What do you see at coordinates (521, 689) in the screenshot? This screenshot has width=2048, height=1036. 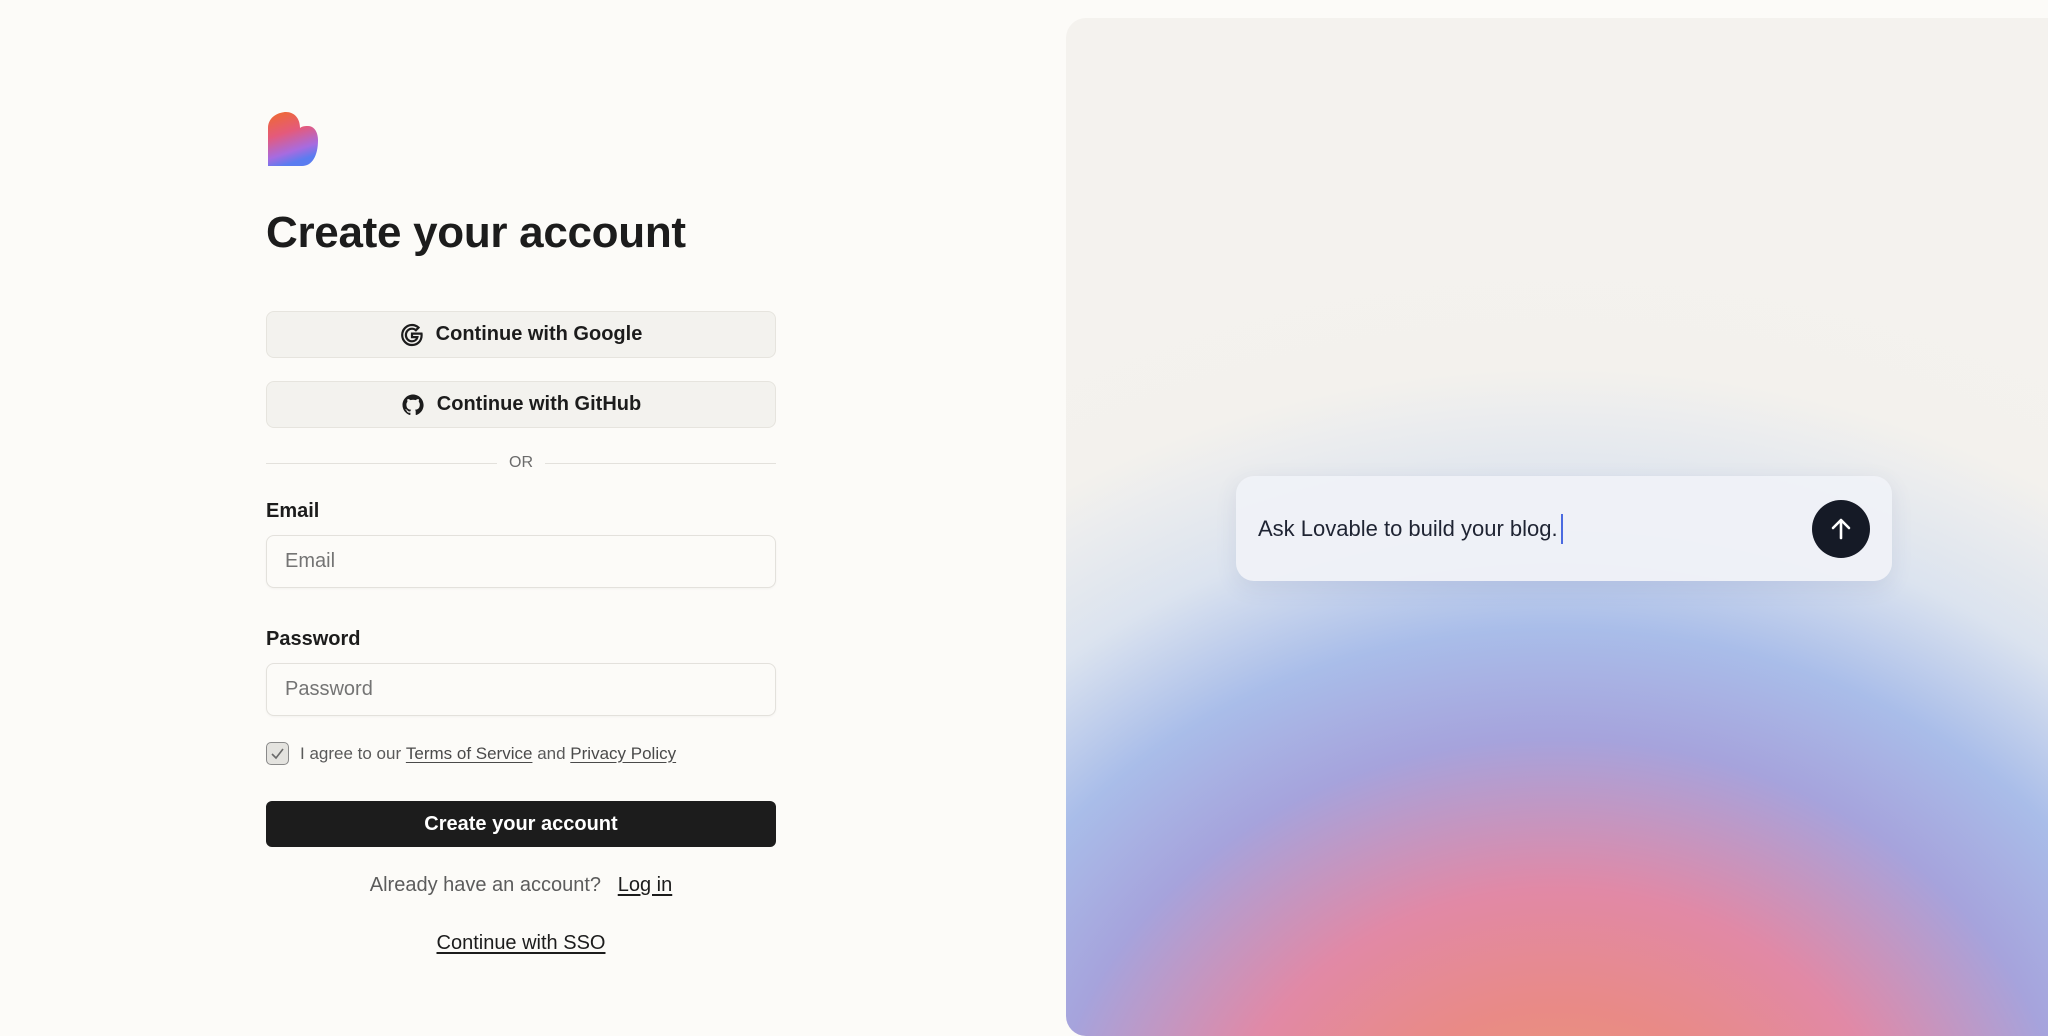 I see `password-field` at bounding box center [521, 689].